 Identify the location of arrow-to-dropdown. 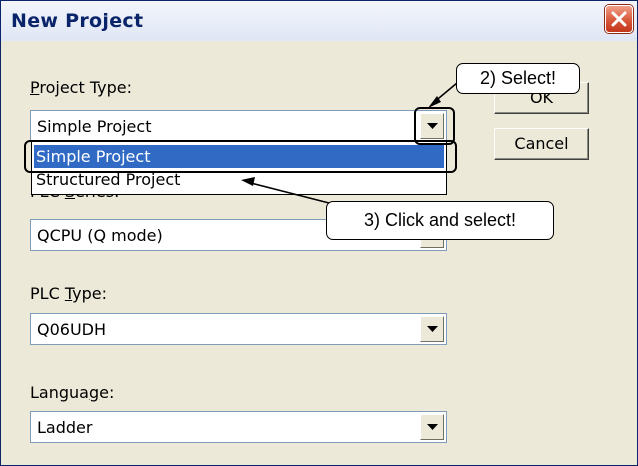
(443, 95).